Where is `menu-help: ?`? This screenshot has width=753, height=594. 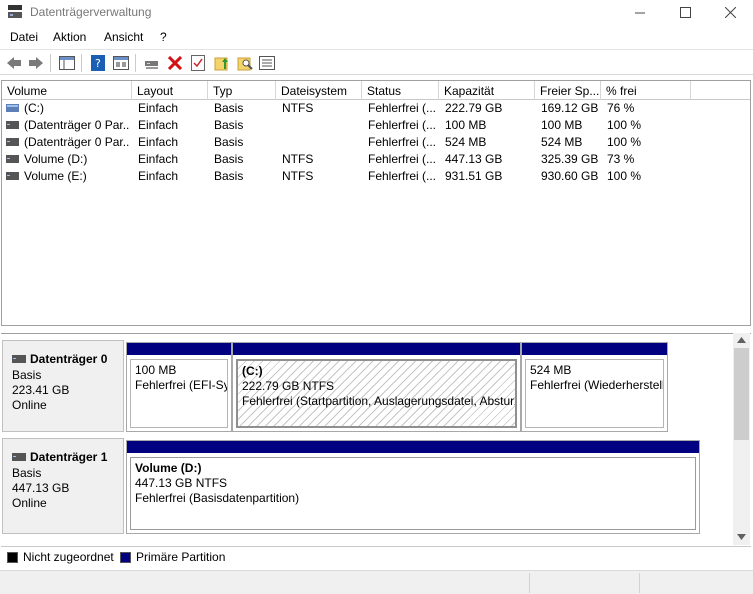 menu-help: ? is located at coordinates (163, 37).